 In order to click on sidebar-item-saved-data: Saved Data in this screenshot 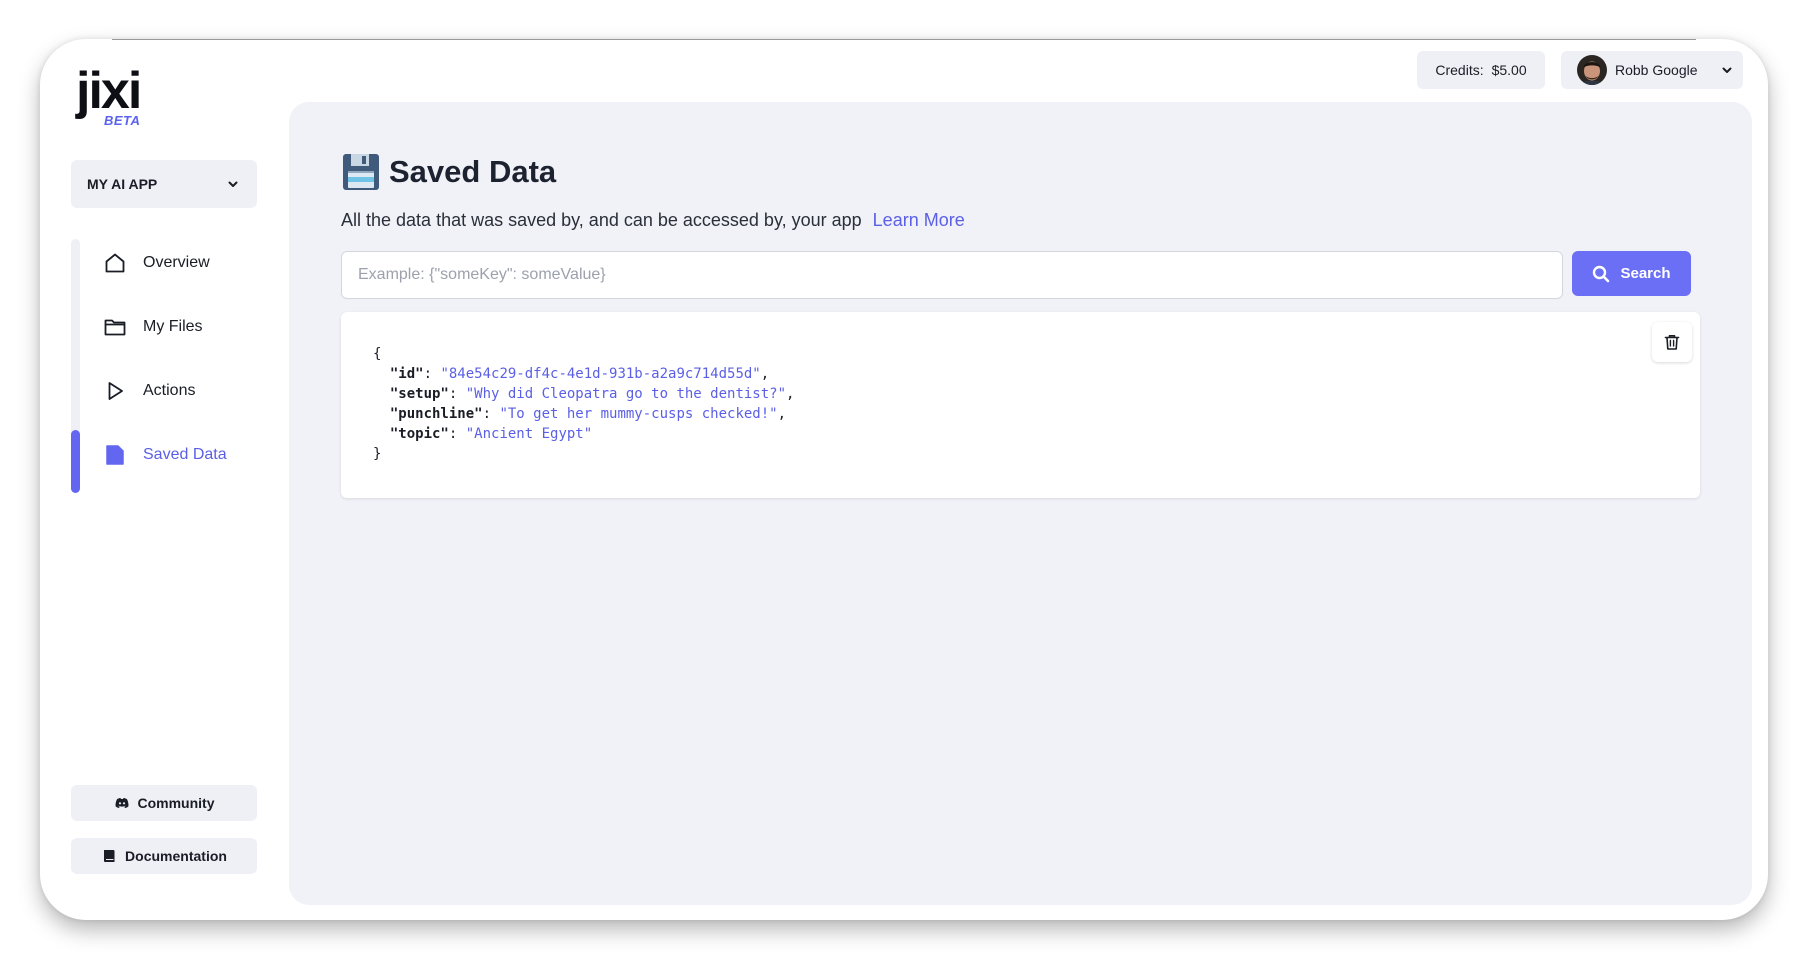, I will do `click(178, 455)`.